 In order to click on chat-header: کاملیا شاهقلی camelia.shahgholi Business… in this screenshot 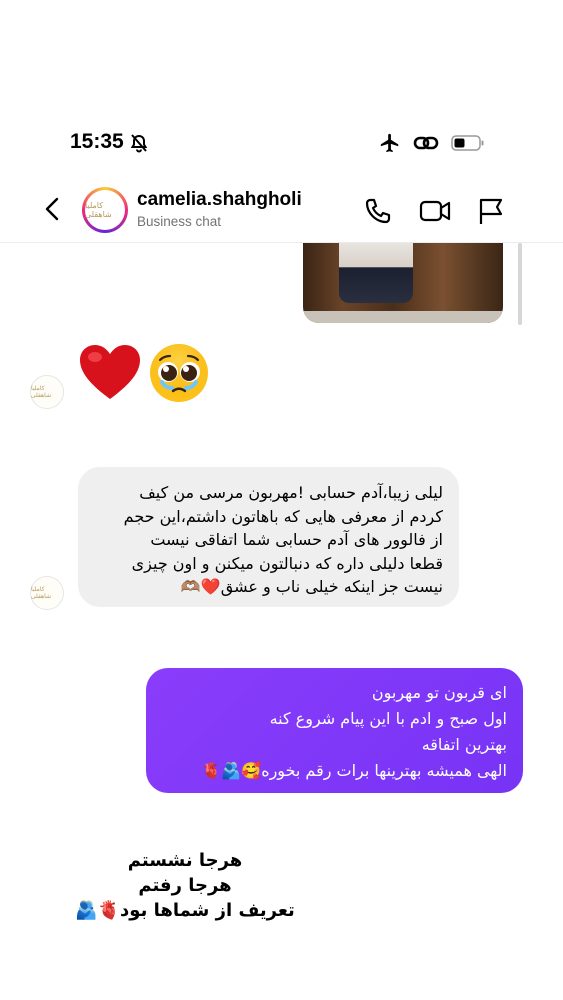, I will do `click(281, 210)`.